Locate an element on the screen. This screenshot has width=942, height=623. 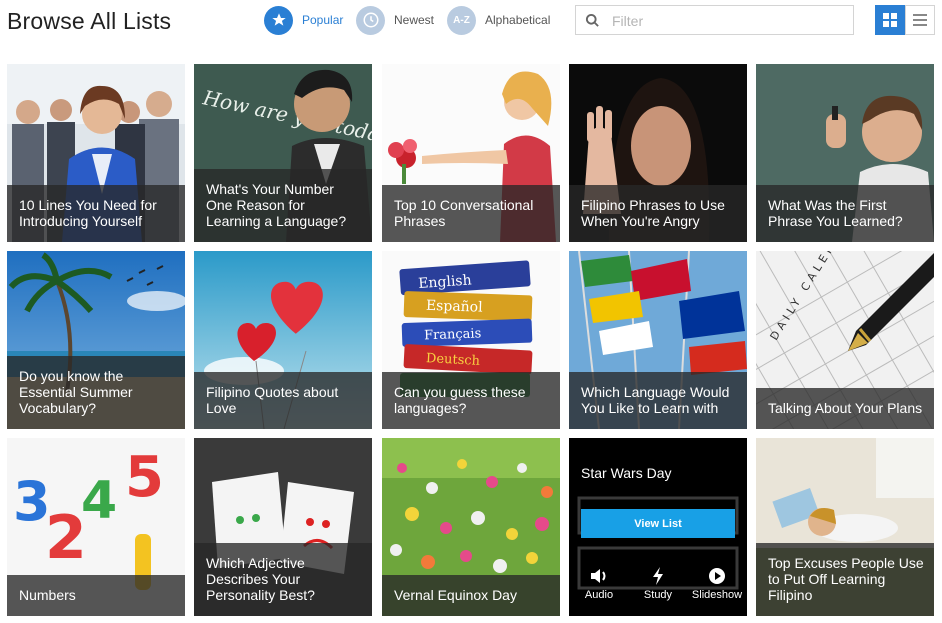
list-view-button is located at coordinates (920, 20).